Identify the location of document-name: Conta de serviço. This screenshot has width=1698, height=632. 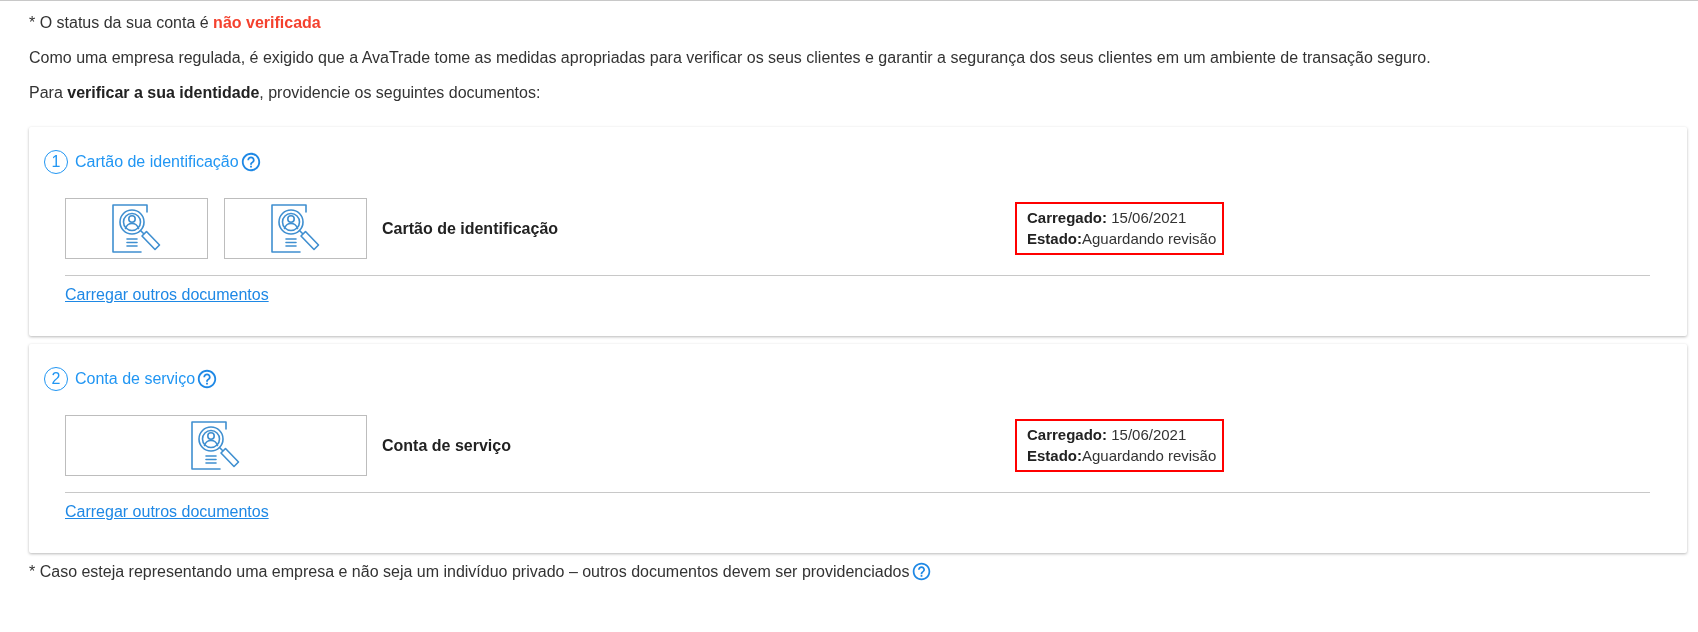
(446, 445).